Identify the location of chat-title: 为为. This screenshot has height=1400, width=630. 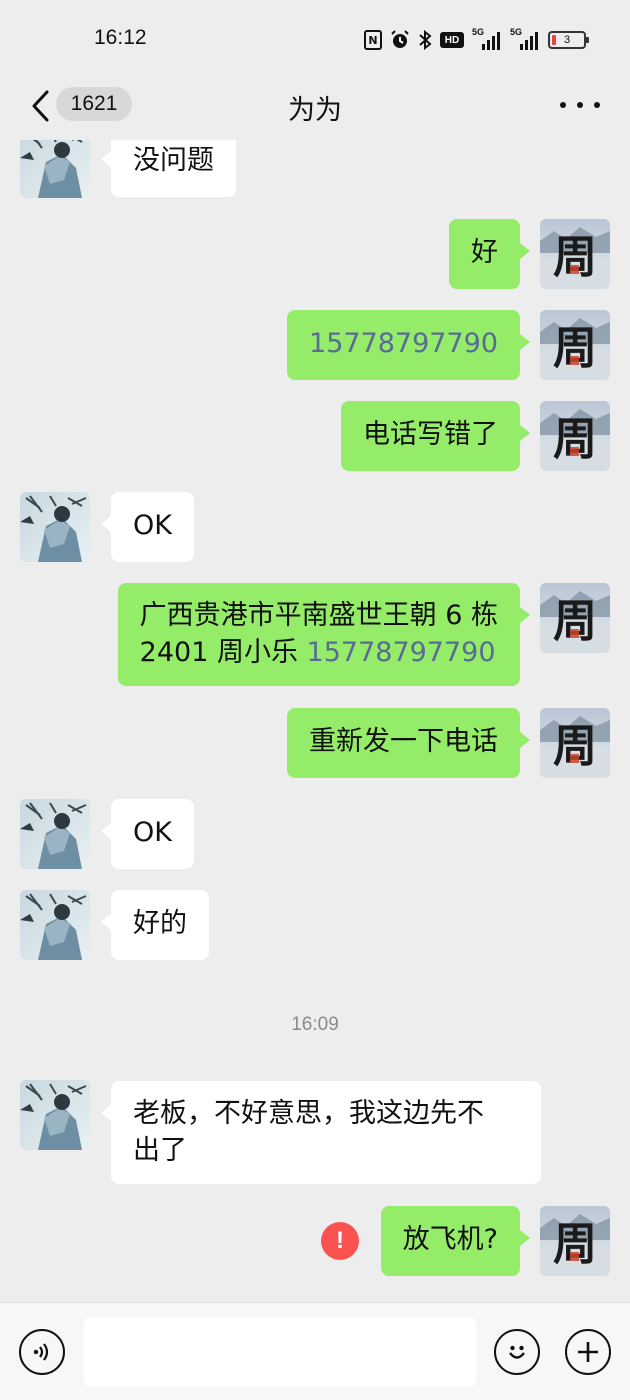
(315, 110).